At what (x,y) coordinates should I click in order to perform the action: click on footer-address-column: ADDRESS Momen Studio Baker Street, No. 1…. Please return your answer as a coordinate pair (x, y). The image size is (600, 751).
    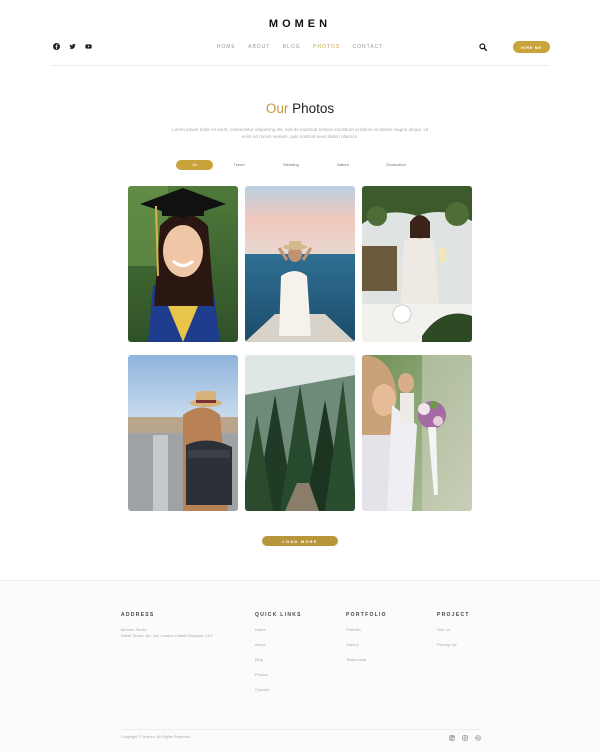
    Looking at the image, I should click on (181, 625).